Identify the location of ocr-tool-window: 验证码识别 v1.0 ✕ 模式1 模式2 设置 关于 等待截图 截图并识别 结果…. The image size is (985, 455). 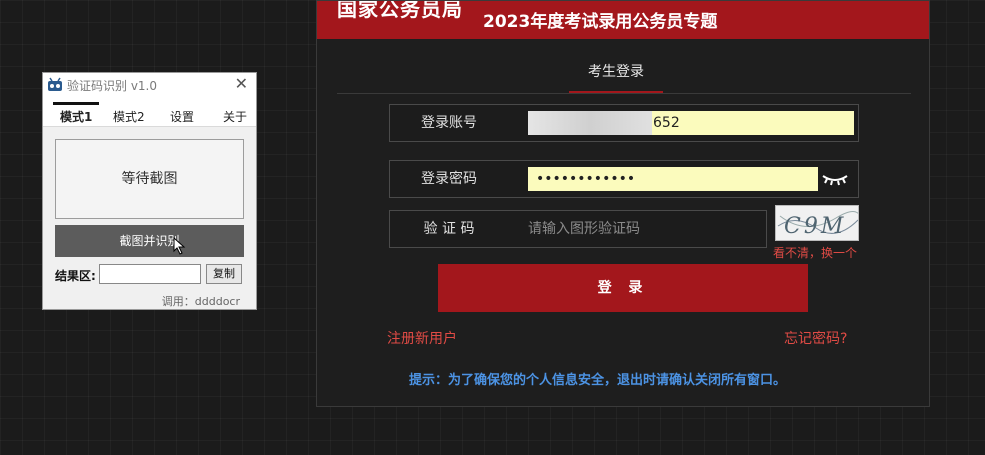
(149, 191).